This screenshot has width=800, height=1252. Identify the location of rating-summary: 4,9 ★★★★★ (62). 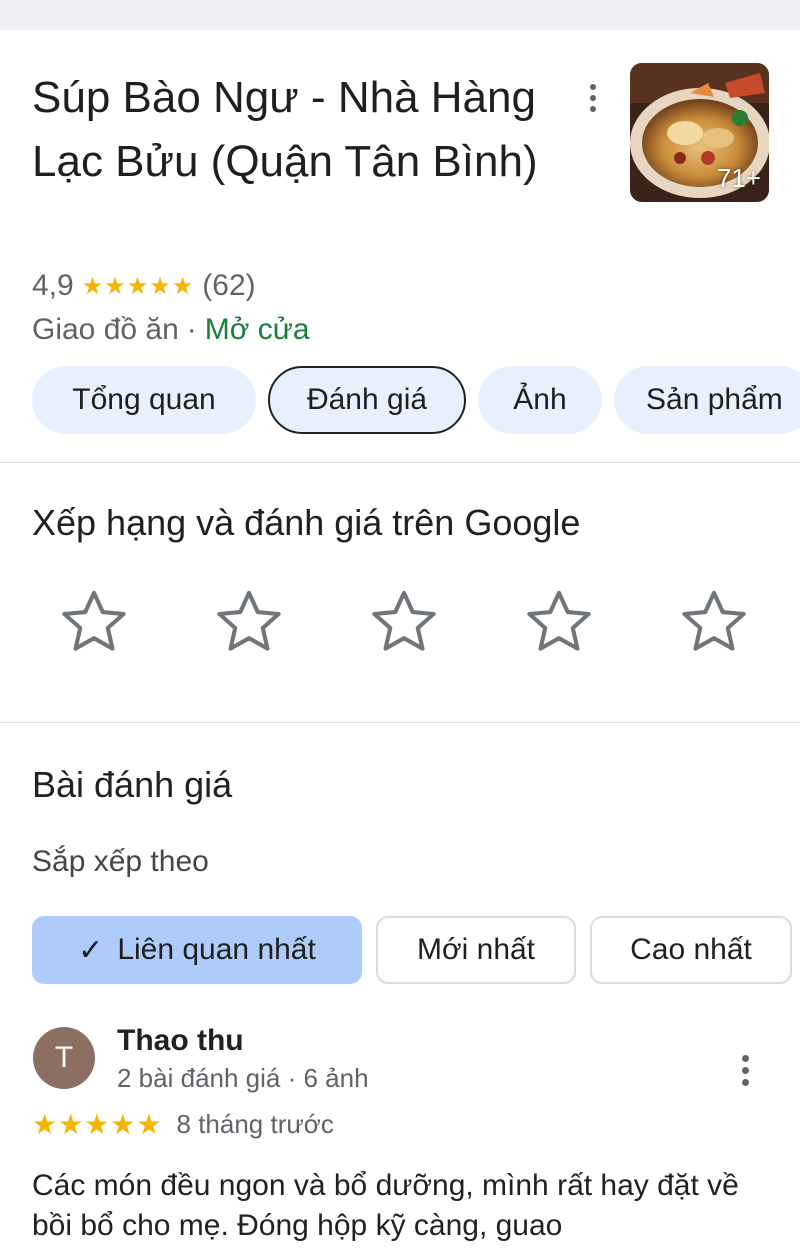
(144, 286).